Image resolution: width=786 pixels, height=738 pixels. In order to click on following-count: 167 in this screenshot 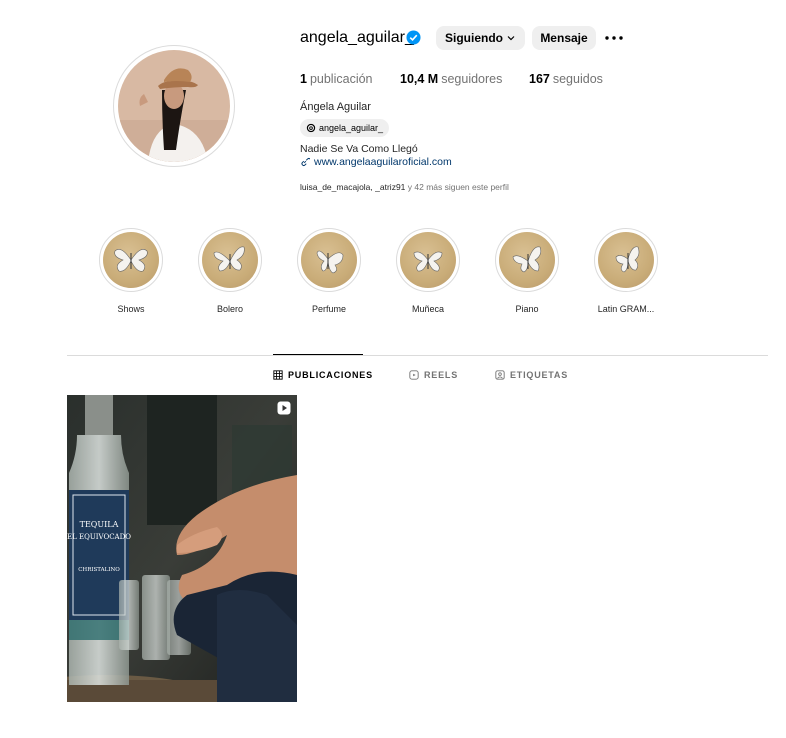, I will do `click(539, 79)`.